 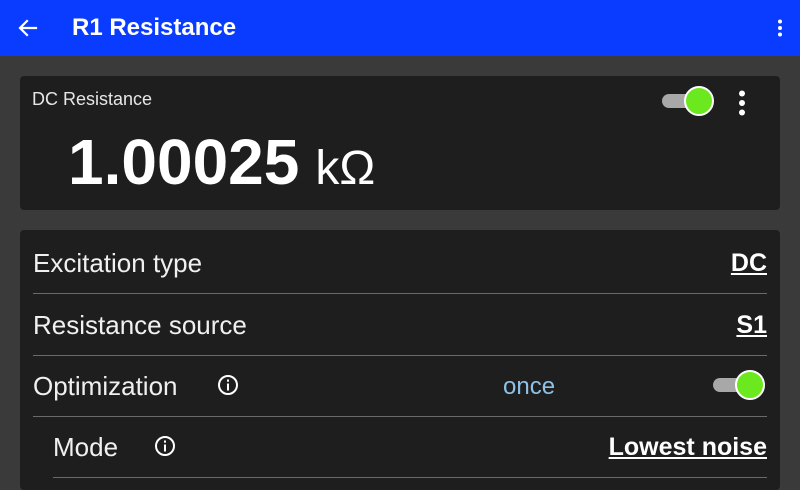 I want to click on mode-selector: Lowest noise, so click(x=688, y=447).